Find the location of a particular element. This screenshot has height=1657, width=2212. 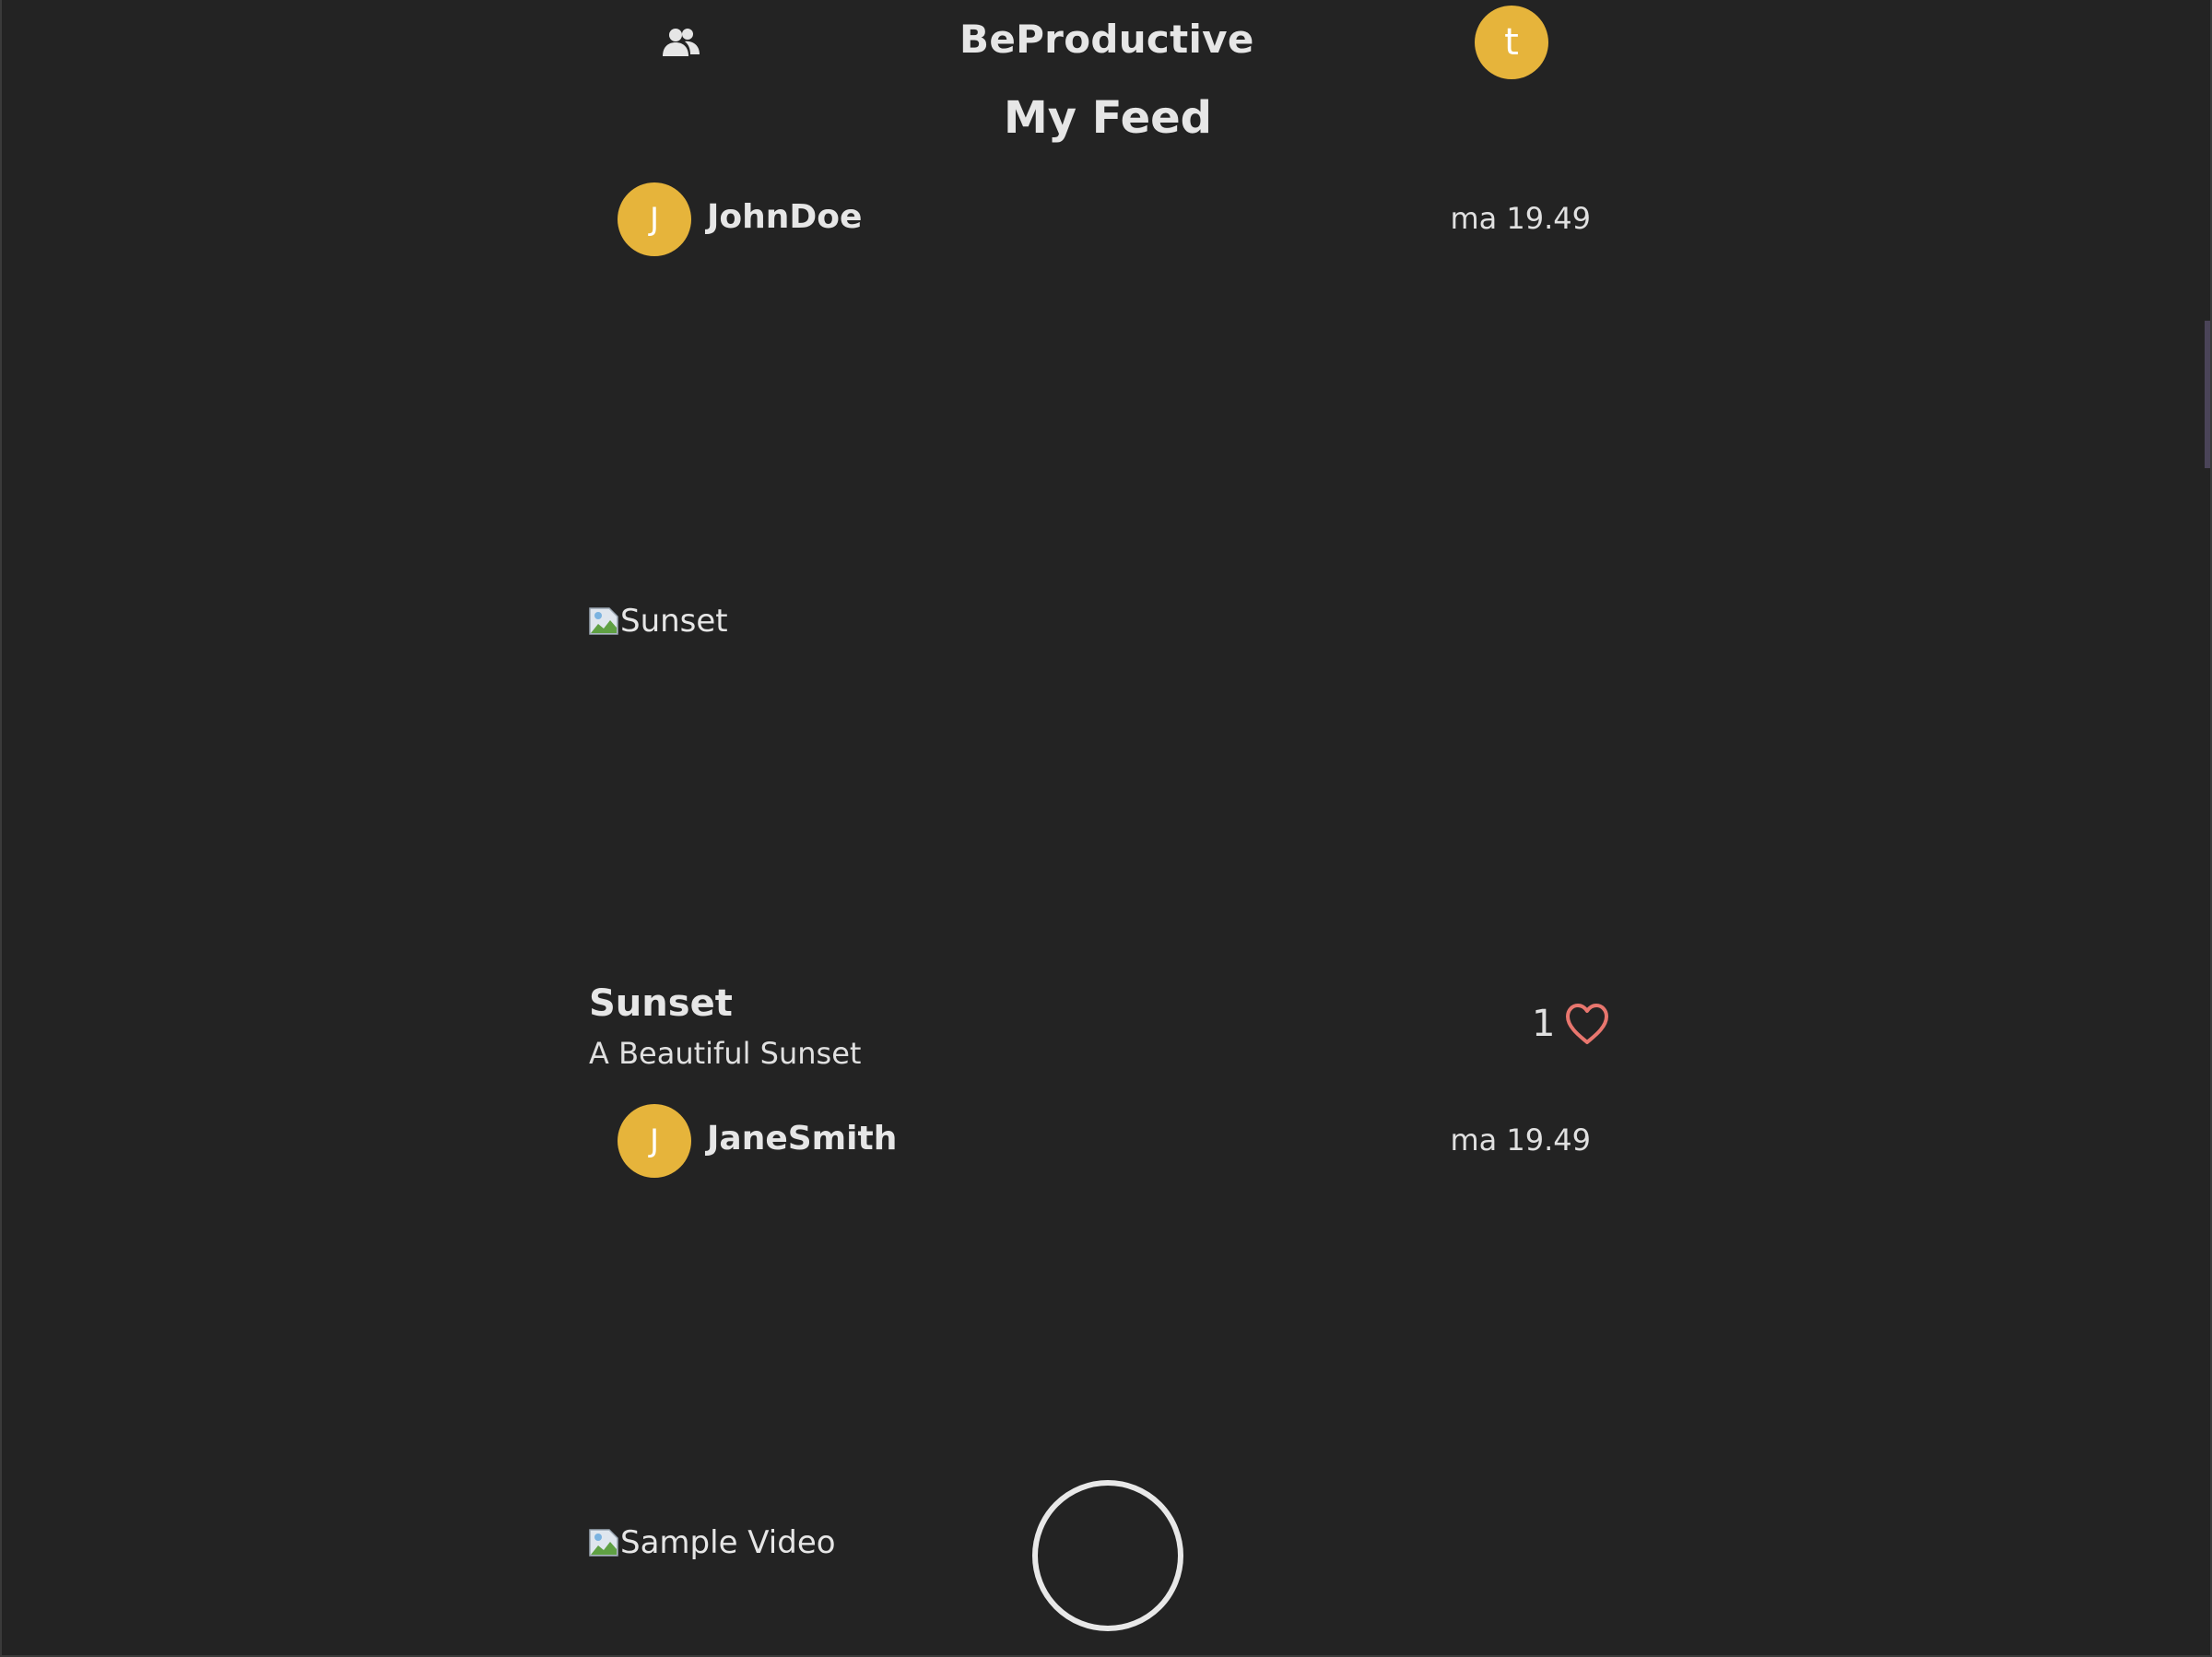

profile-avatar: t is located at coordinates (1511, 42).